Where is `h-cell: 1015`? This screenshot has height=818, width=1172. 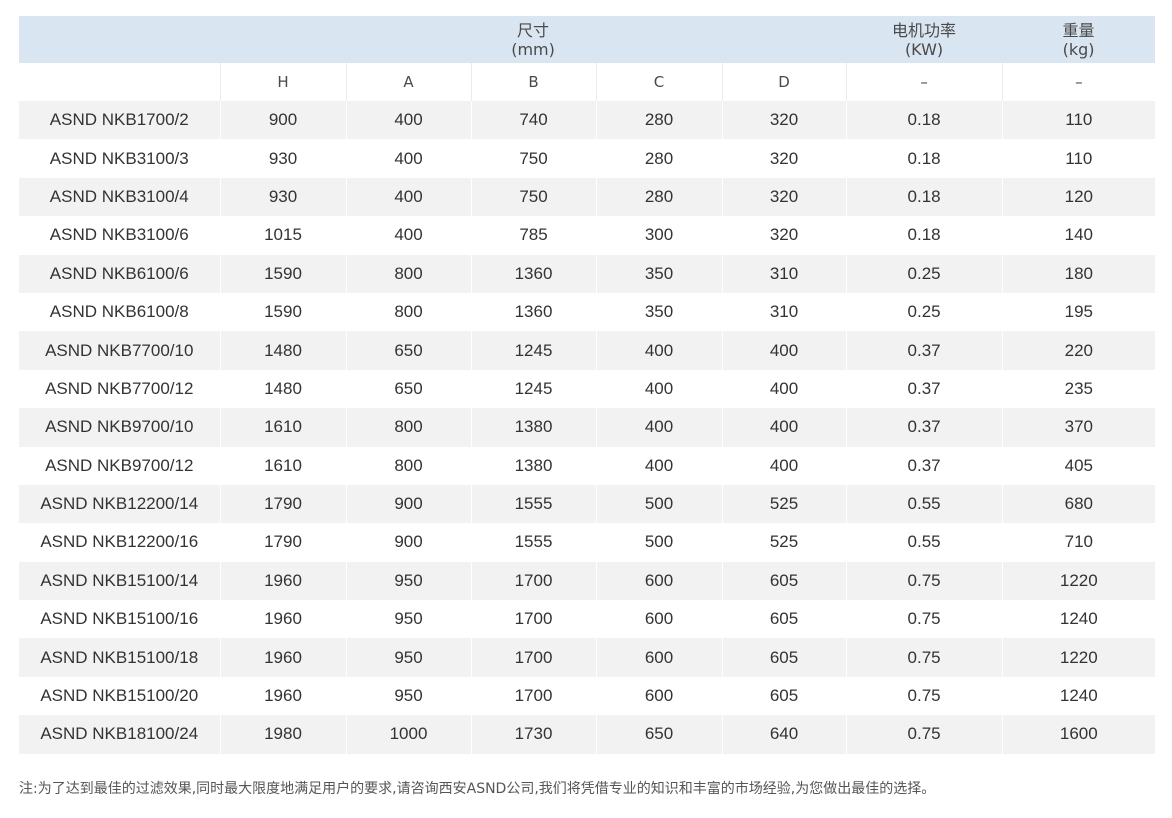
h-cell: 1015 is located at coordinates (283, 235).